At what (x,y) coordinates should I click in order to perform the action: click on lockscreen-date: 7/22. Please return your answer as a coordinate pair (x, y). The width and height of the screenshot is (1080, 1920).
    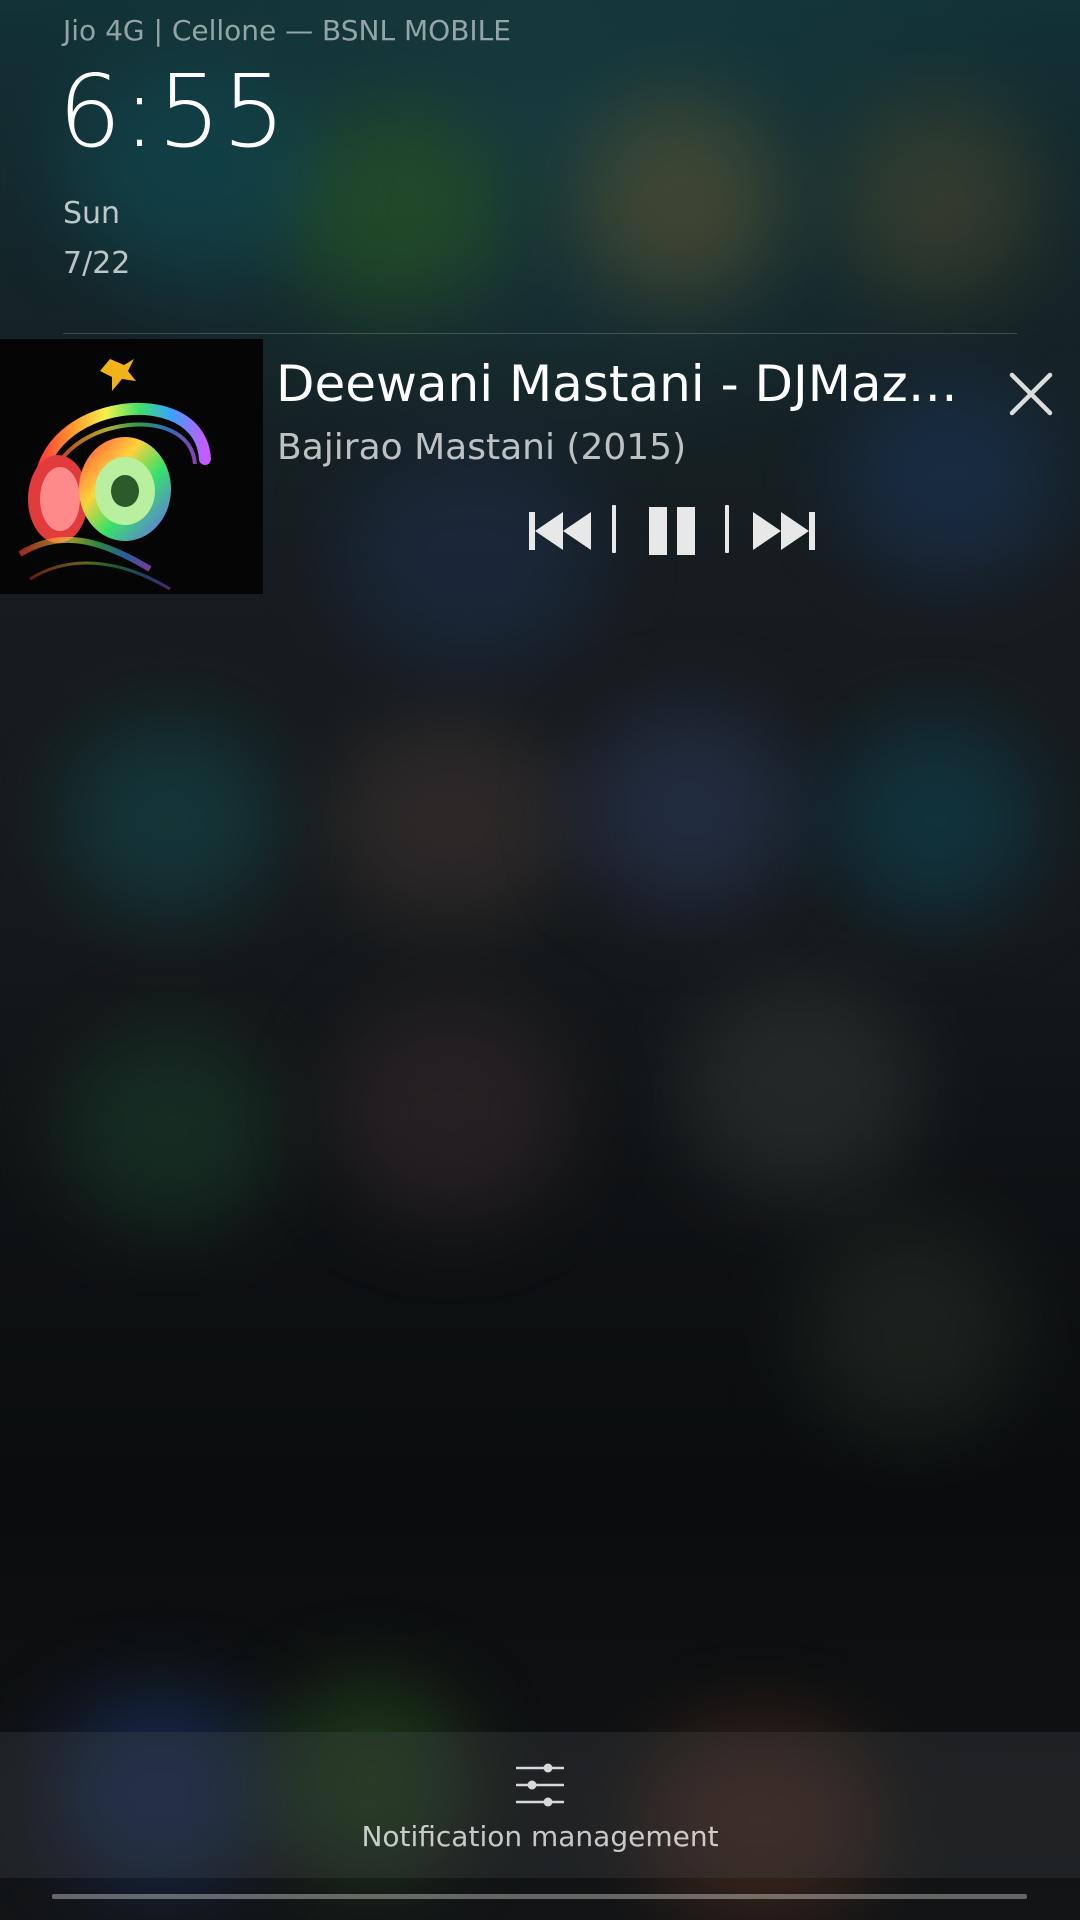
    Looking at the image, I should click on (97, 263).